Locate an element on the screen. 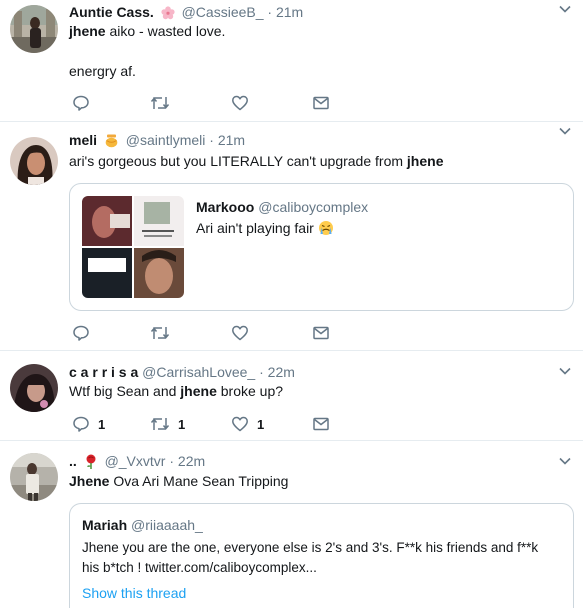 The height and width of the screenshot is (608, 583). user-handle: @CarrisahLovee_ is located at coordinates (198, 372).